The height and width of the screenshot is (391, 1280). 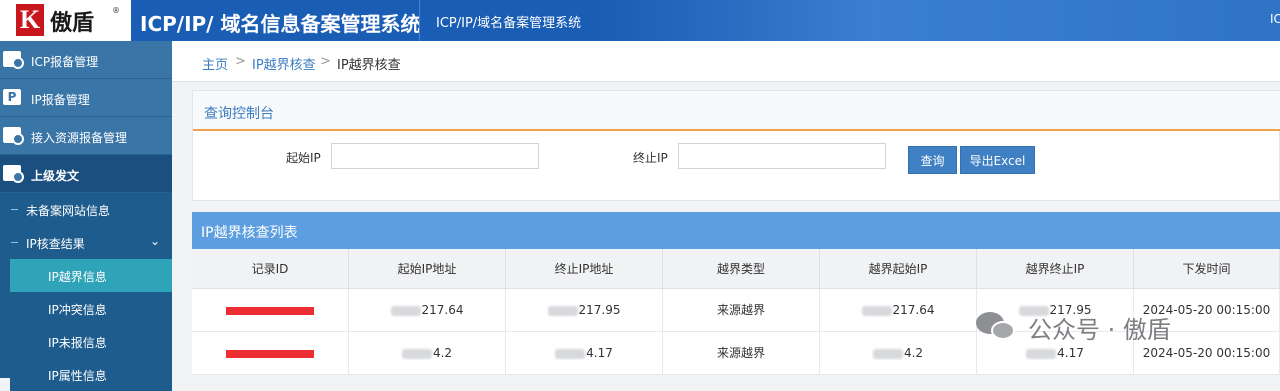 What do you see at coordinates (419, 20) in the screenshot?
I see `header-divider` at bounding box center [419, 20].